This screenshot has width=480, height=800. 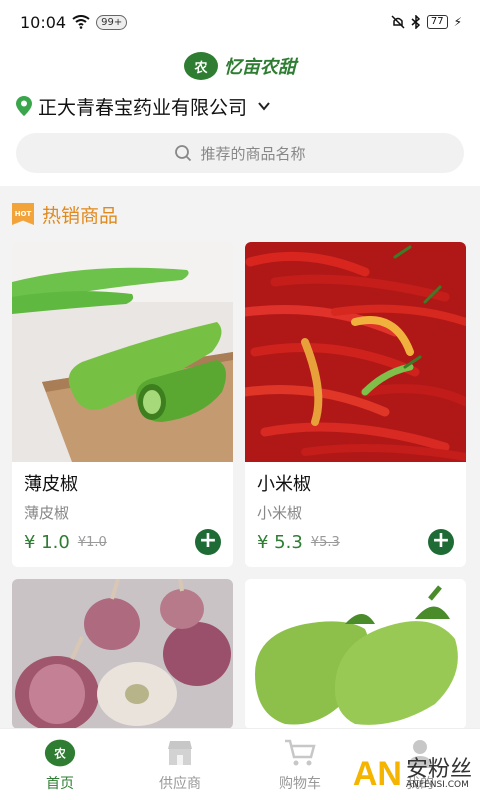 I want to click on product-subtitle: 小米椒, so click(x=280, y=513).